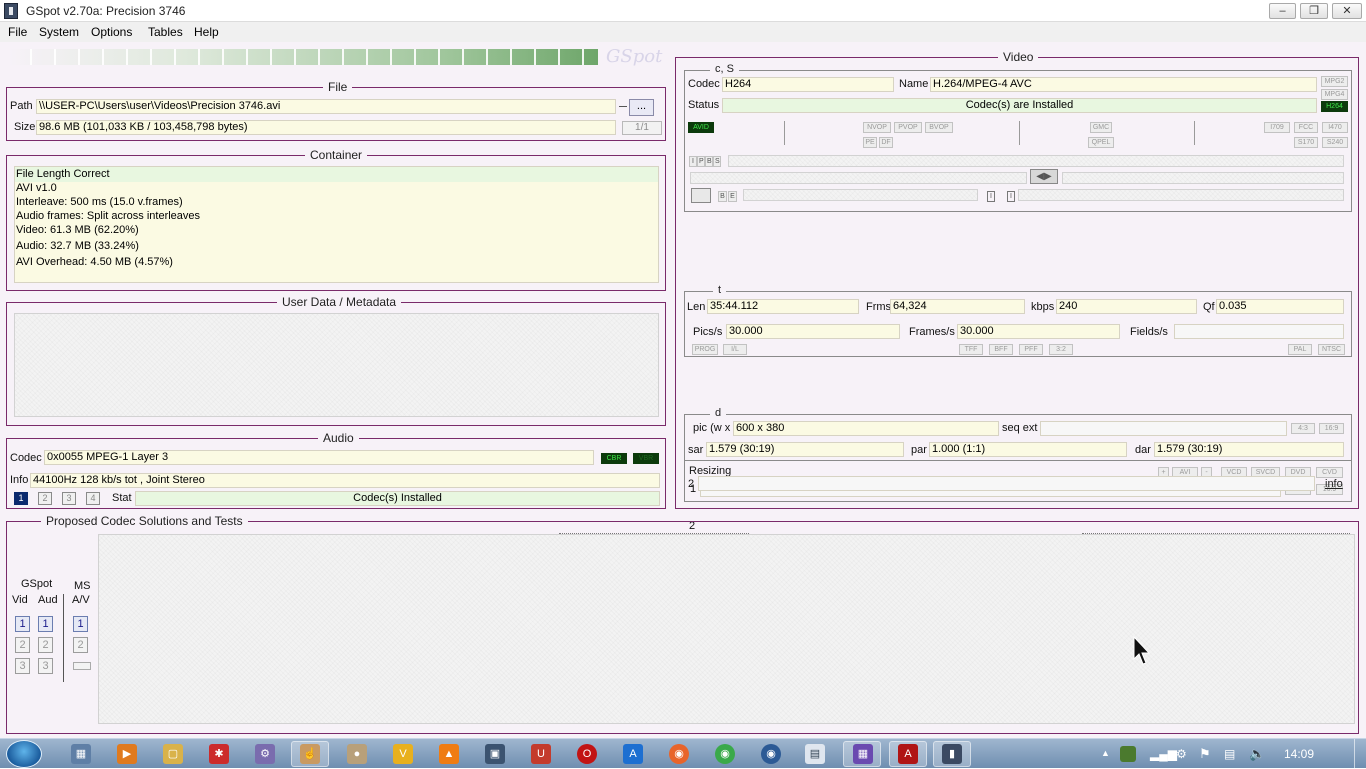 Image resolution: width=1366 pixels, height=769 pixels. Describe the element at coordinates (717, 161) in the screenshot. I see `s-frame-tag: S` at that location.